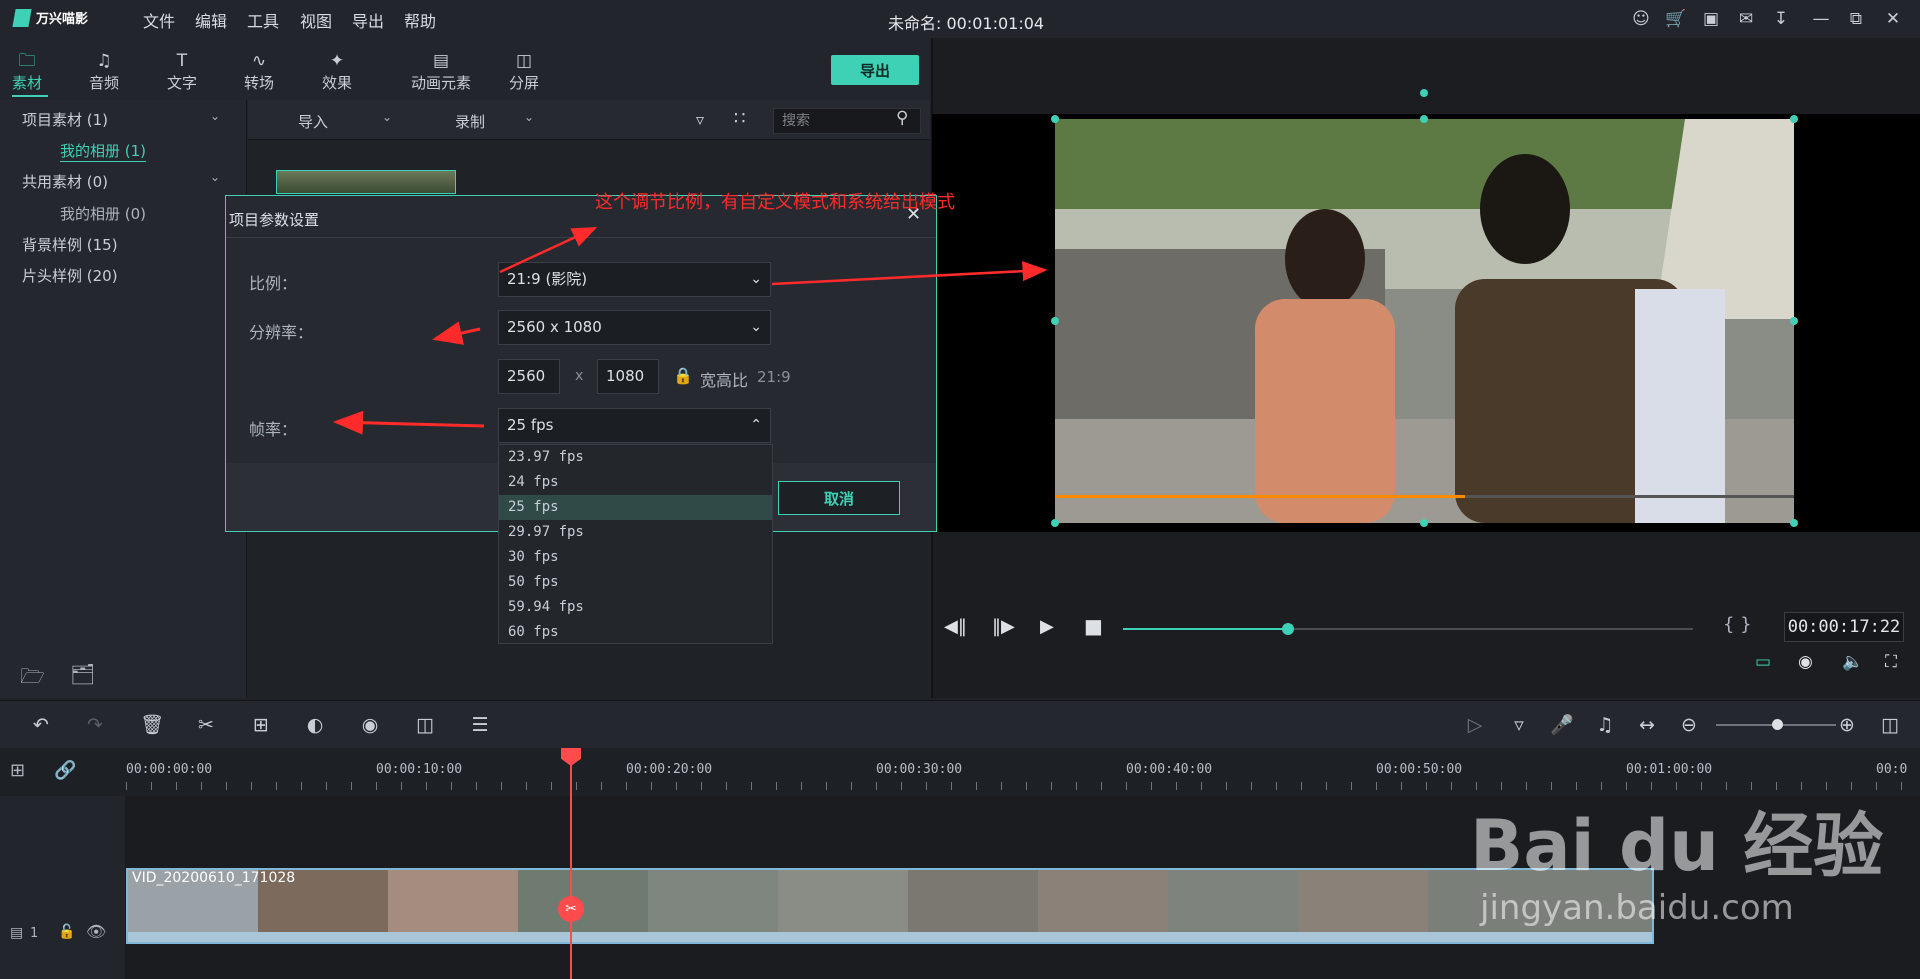 This screenshot has width=1920, height=979. What do you see at coordinates (62, 887) in the screenshot?
I see `track-header` at bounding box center [62, 887].